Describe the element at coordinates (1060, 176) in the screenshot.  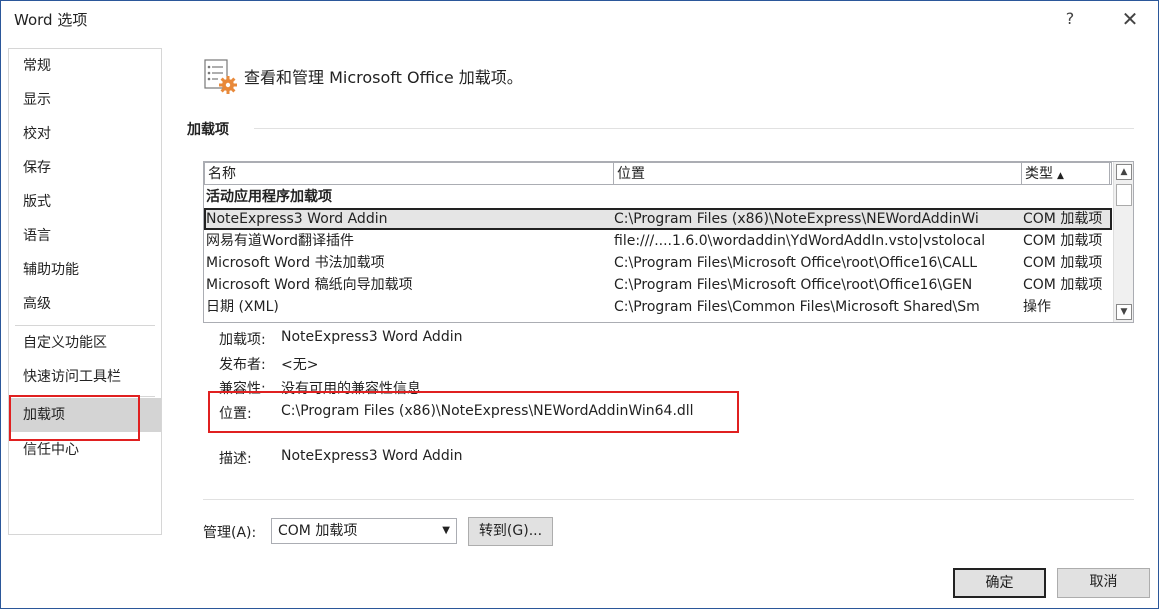
I see `sort-ascending-icon: ▲` at that location.